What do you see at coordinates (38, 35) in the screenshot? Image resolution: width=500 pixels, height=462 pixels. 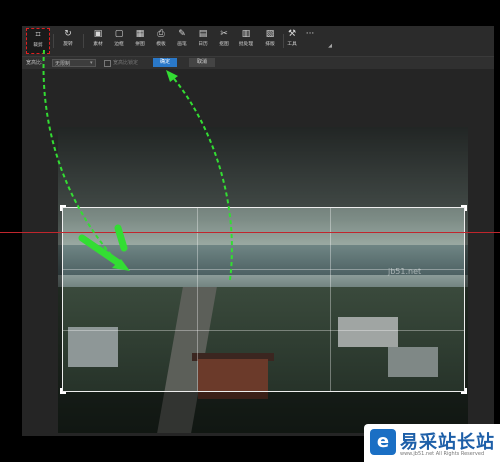 I see `crop-icon: ⌗` at bounding box center [38, 35].